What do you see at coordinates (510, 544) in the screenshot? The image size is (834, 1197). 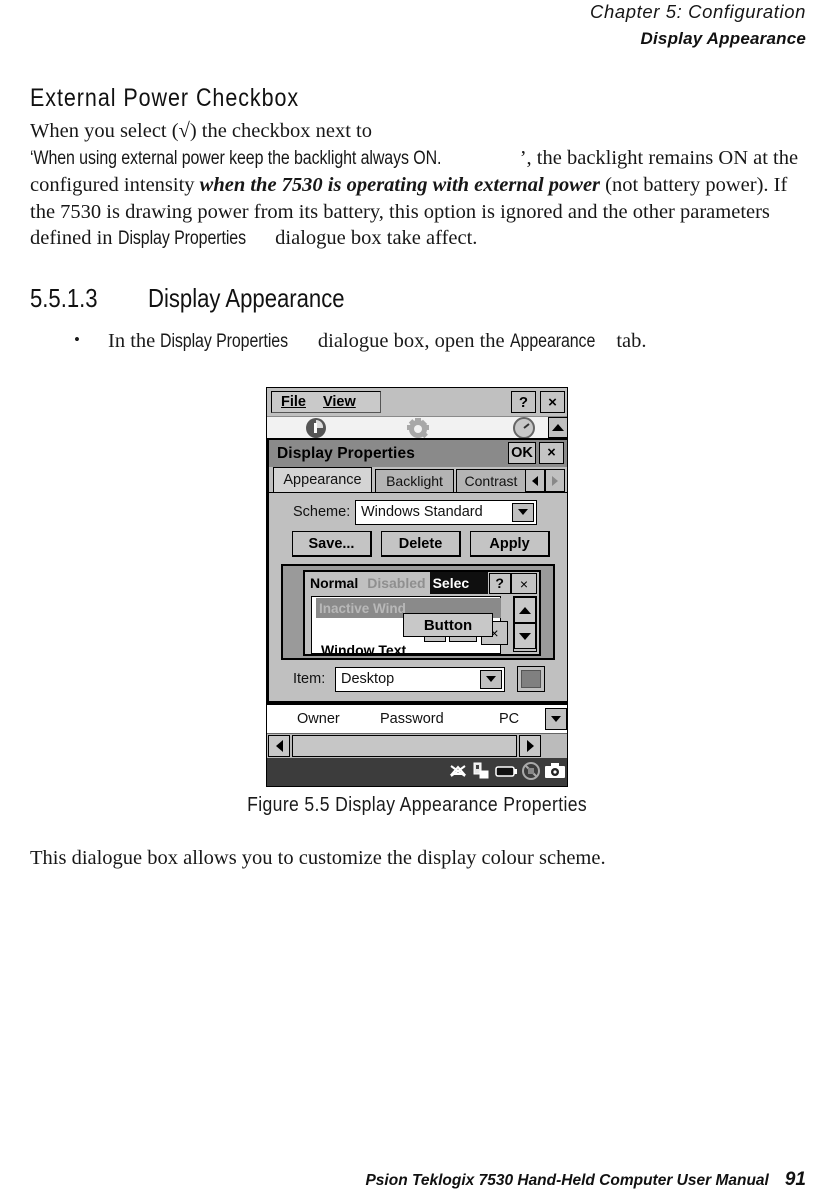 I see `apply-button: Apply` at bounding box center [510, 544].